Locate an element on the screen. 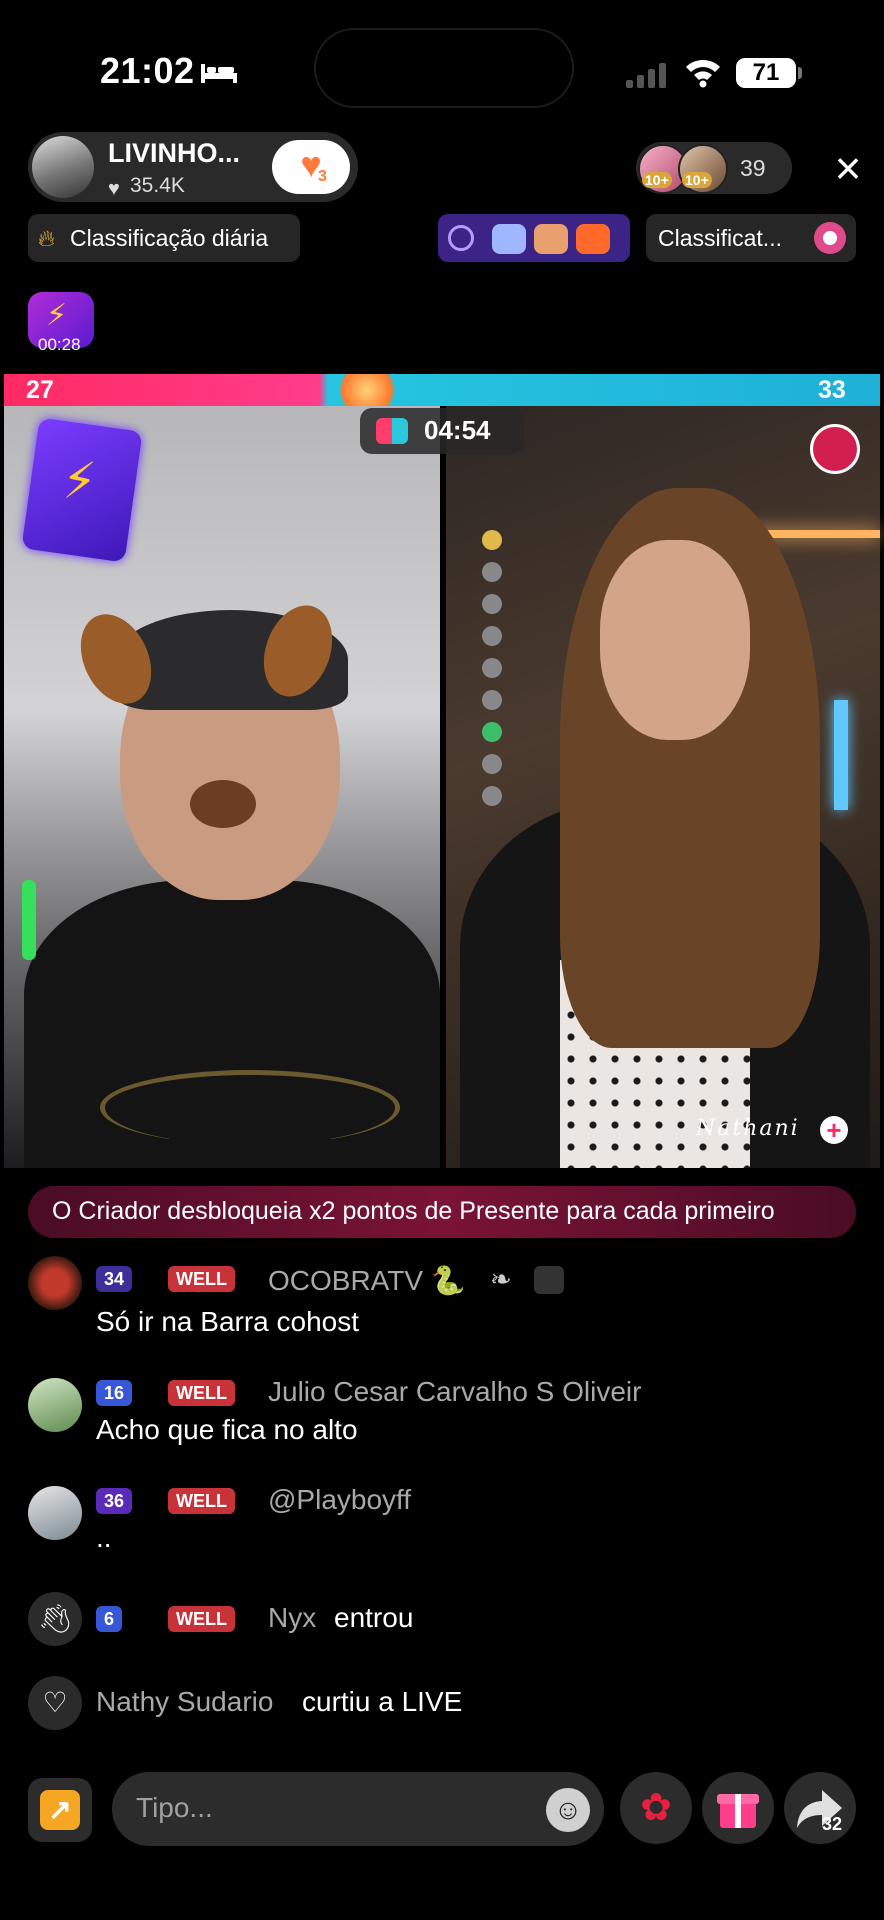 The height and width of the screenshot is (1920, 884). lamp is located at coordinates (841, 755).